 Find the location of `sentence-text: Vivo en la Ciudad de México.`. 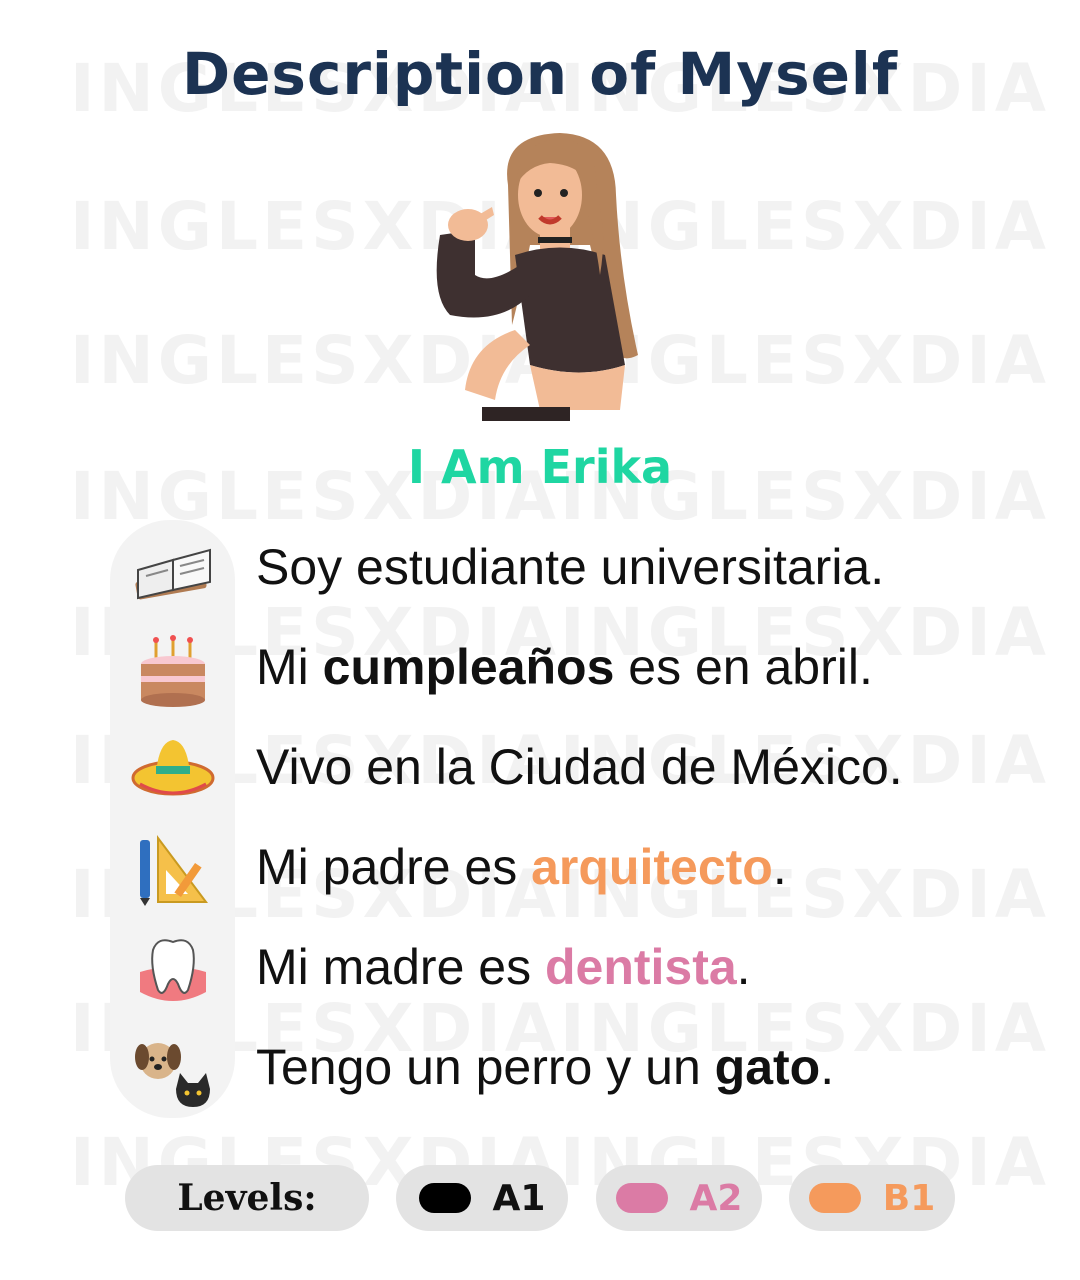

sentence-text: Vivo en la Ciudad de México. is located at coordinates (579, 767).